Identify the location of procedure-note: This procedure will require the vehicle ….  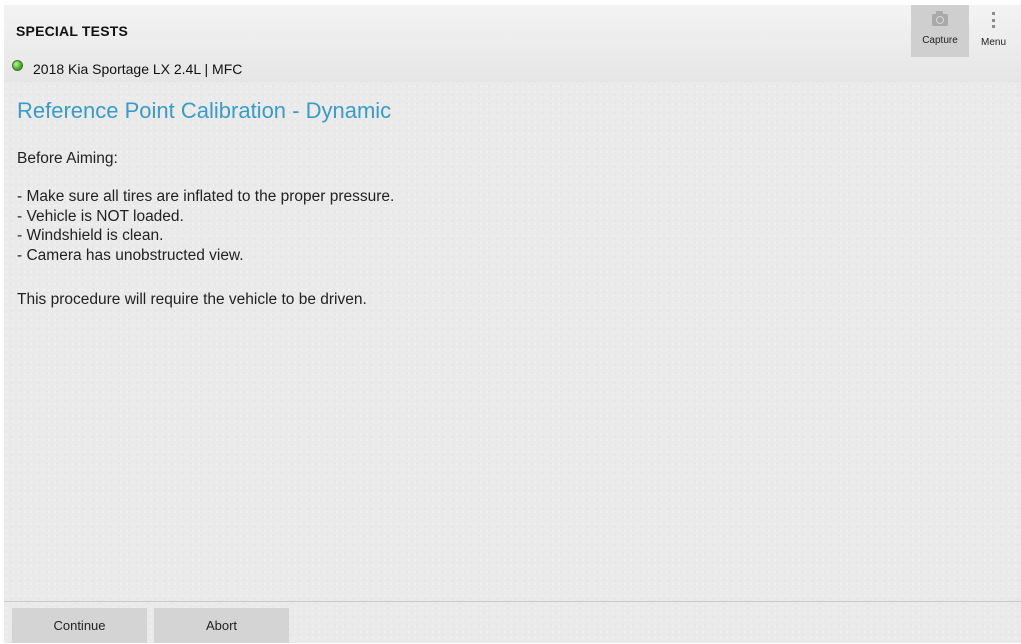
(192, 299).